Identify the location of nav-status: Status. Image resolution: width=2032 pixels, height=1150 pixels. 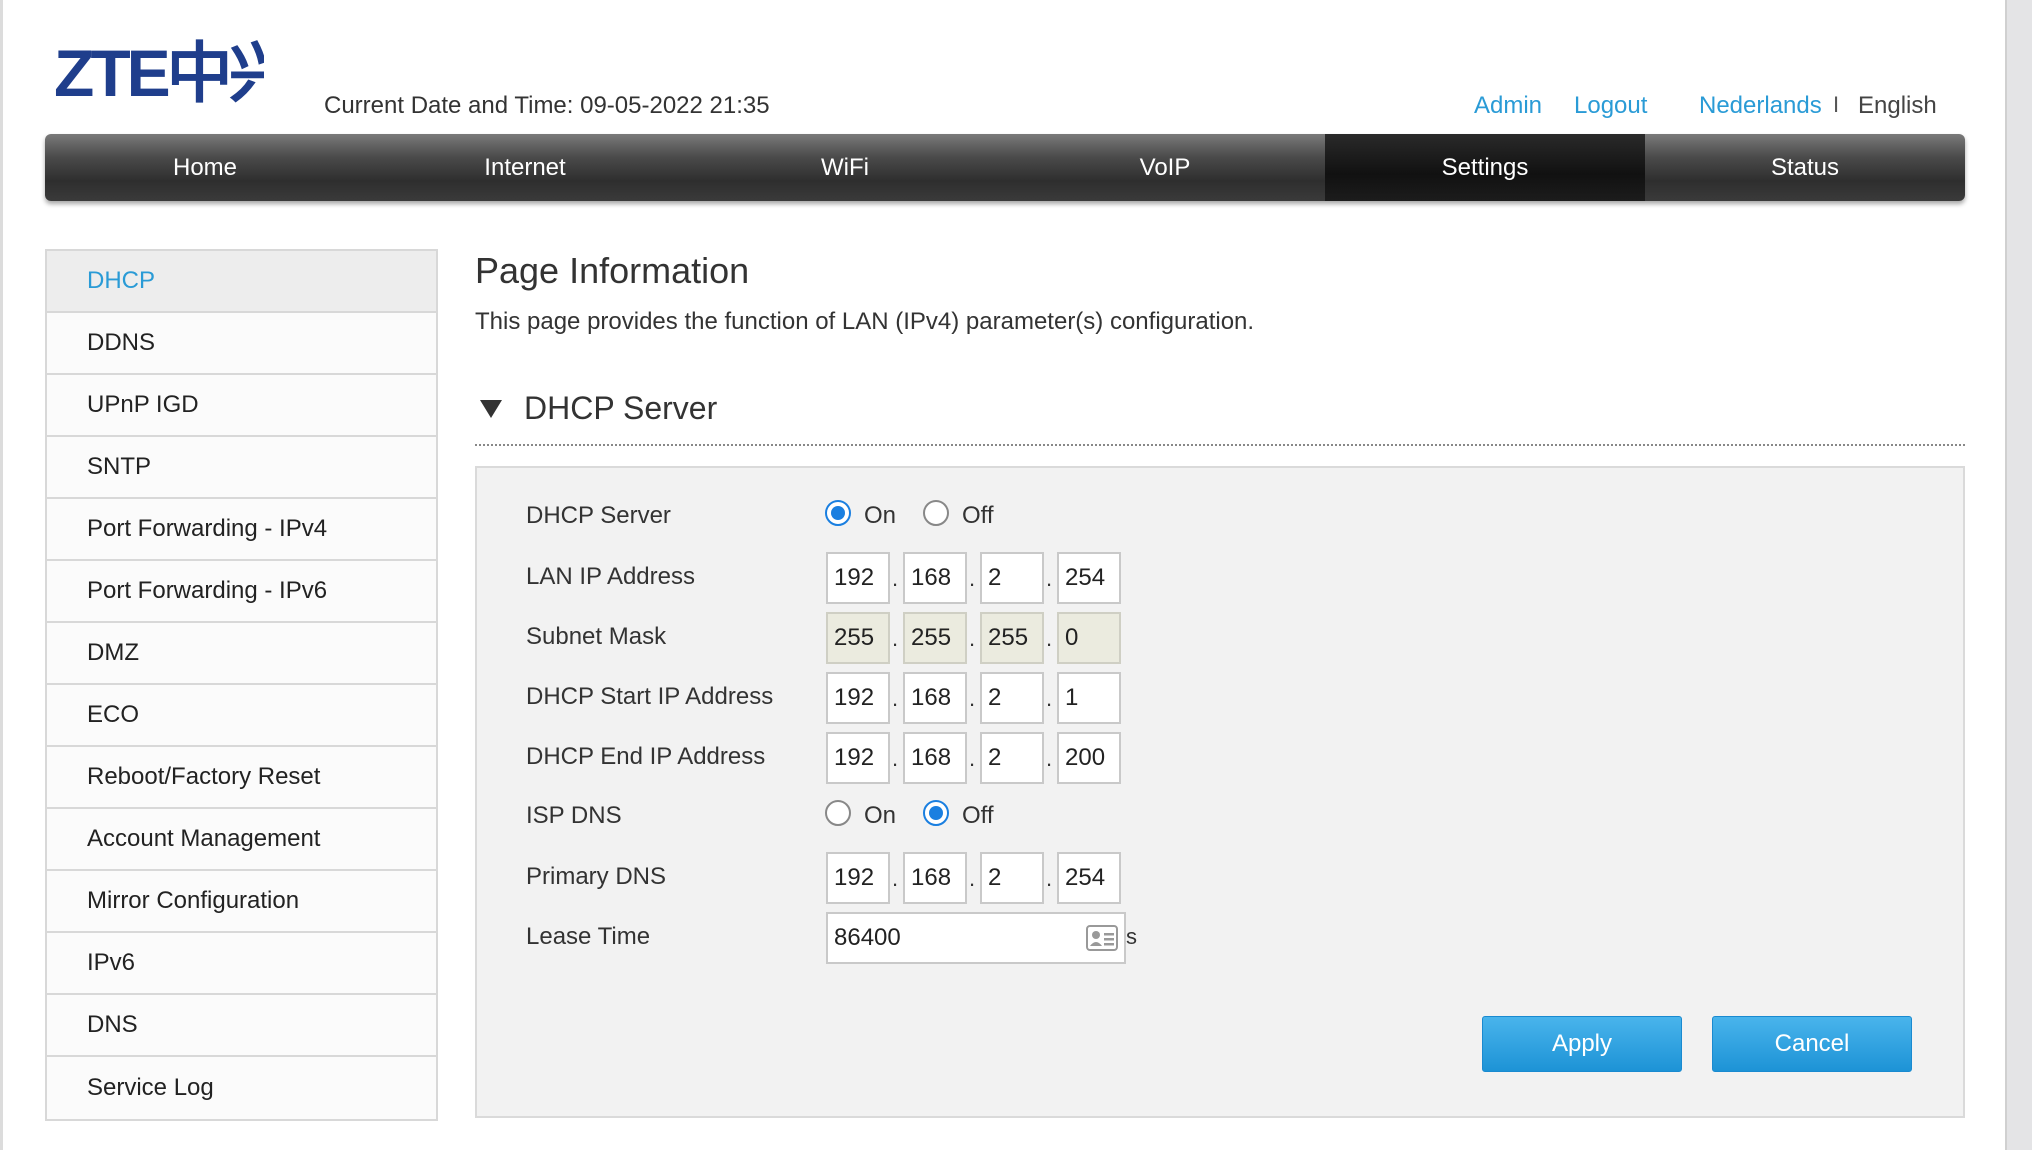
(1805, 167).